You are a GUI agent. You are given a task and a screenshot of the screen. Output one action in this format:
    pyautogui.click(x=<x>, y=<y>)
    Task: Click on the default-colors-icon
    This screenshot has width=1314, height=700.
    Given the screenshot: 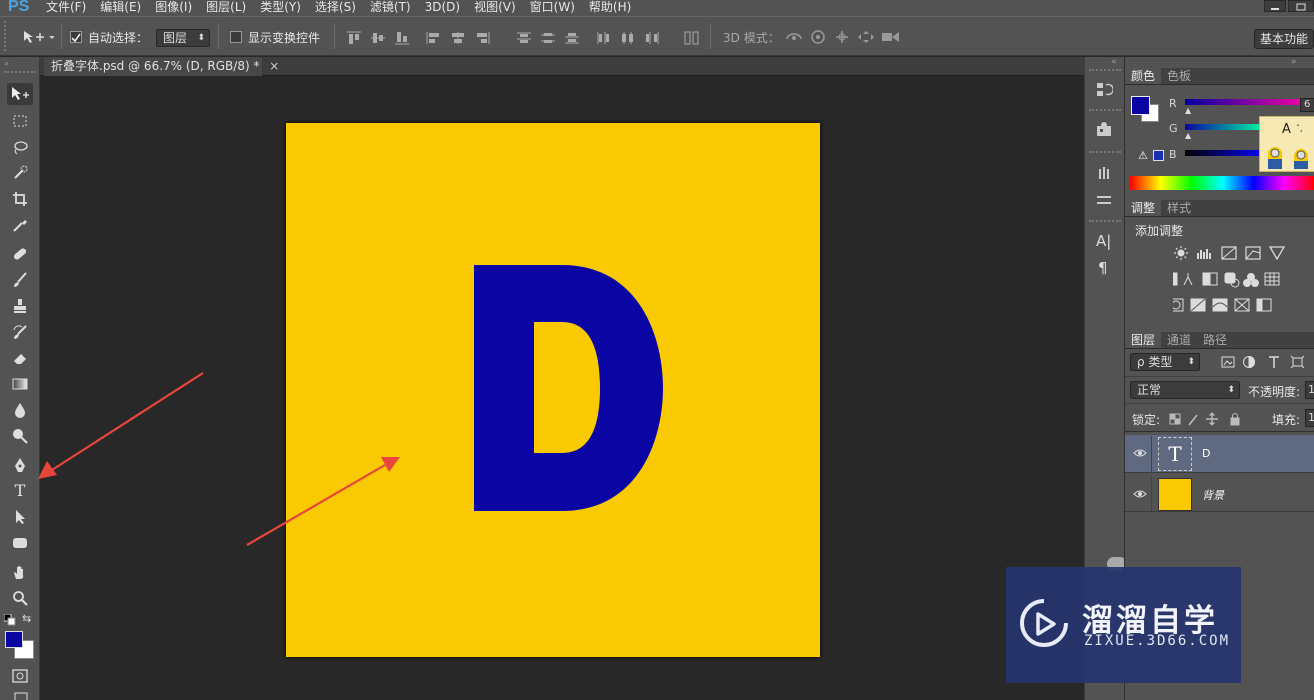 What is the action you would take?
    pyautogui.click(x=9, y=621)
    